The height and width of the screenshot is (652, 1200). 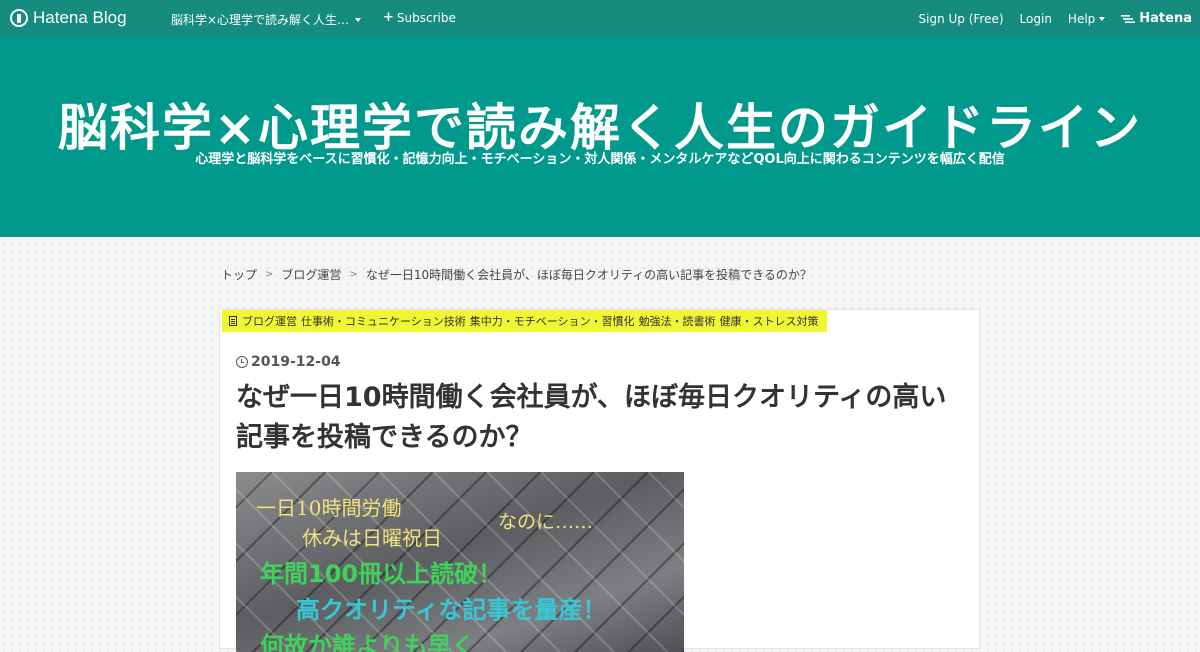 What do you see at coordinates (1081, 18) in the screenshot?
I see `help-label: Help` at bounding box center [1081, 18].